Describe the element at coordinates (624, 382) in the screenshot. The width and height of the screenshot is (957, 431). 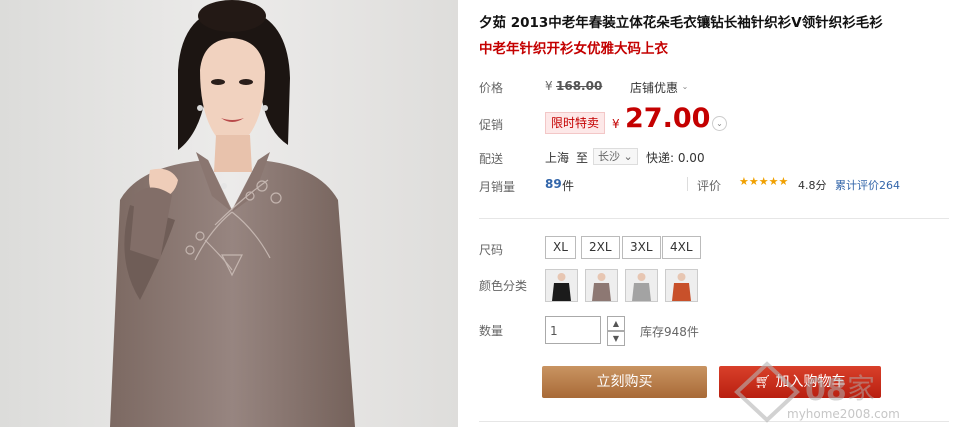
I see `buy-now-button: 立刻购买` at that location.